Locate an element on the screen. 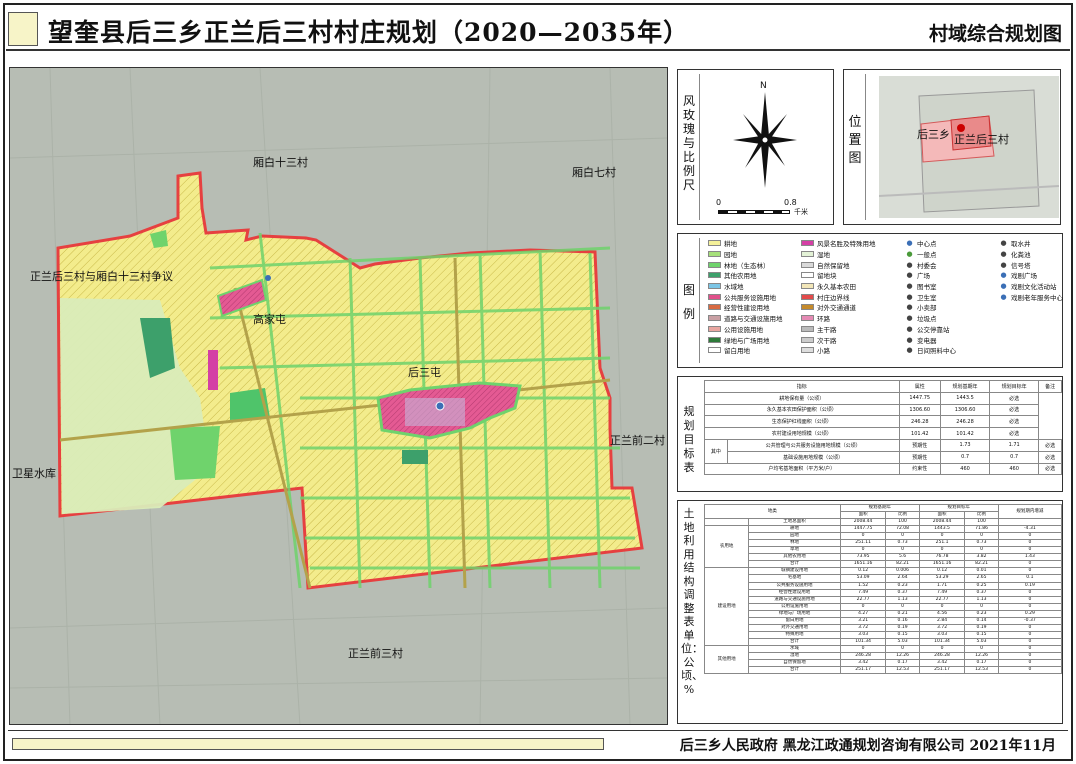  legend-item: 留白用地 is located at coordinates (754, 350).